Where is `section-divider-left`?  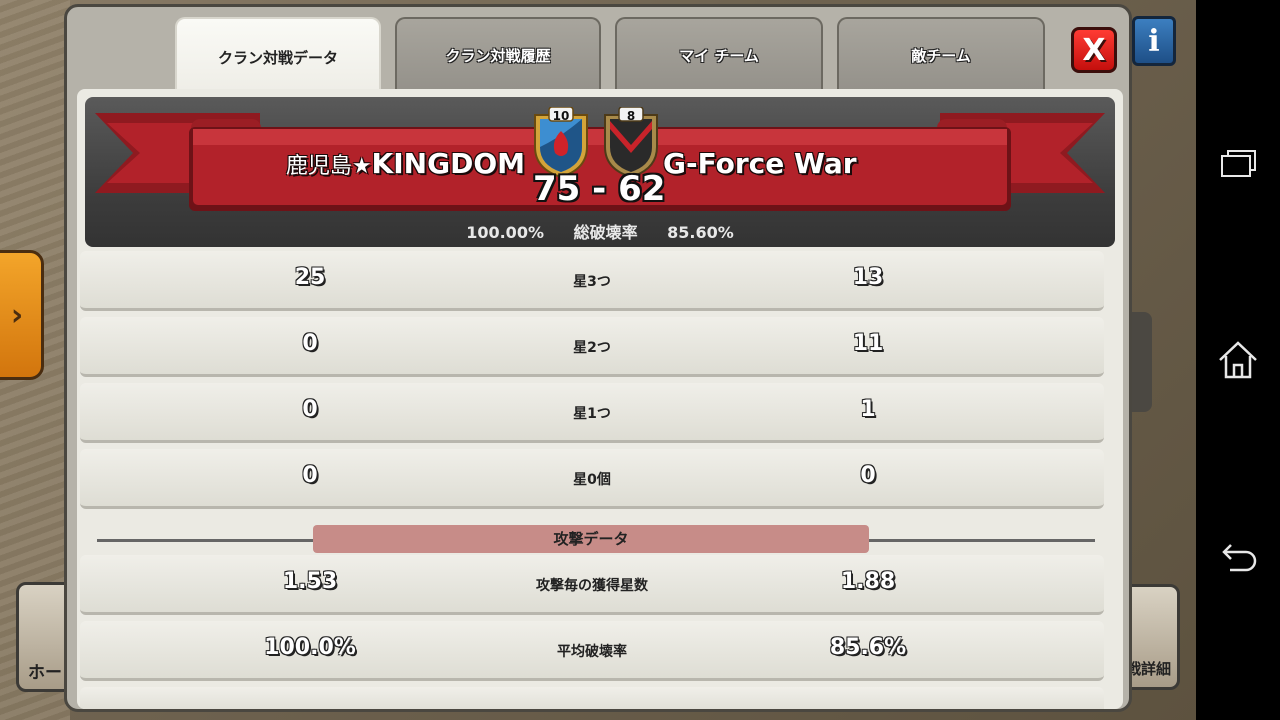
section-divider-left is located at coordinates (205, 540).